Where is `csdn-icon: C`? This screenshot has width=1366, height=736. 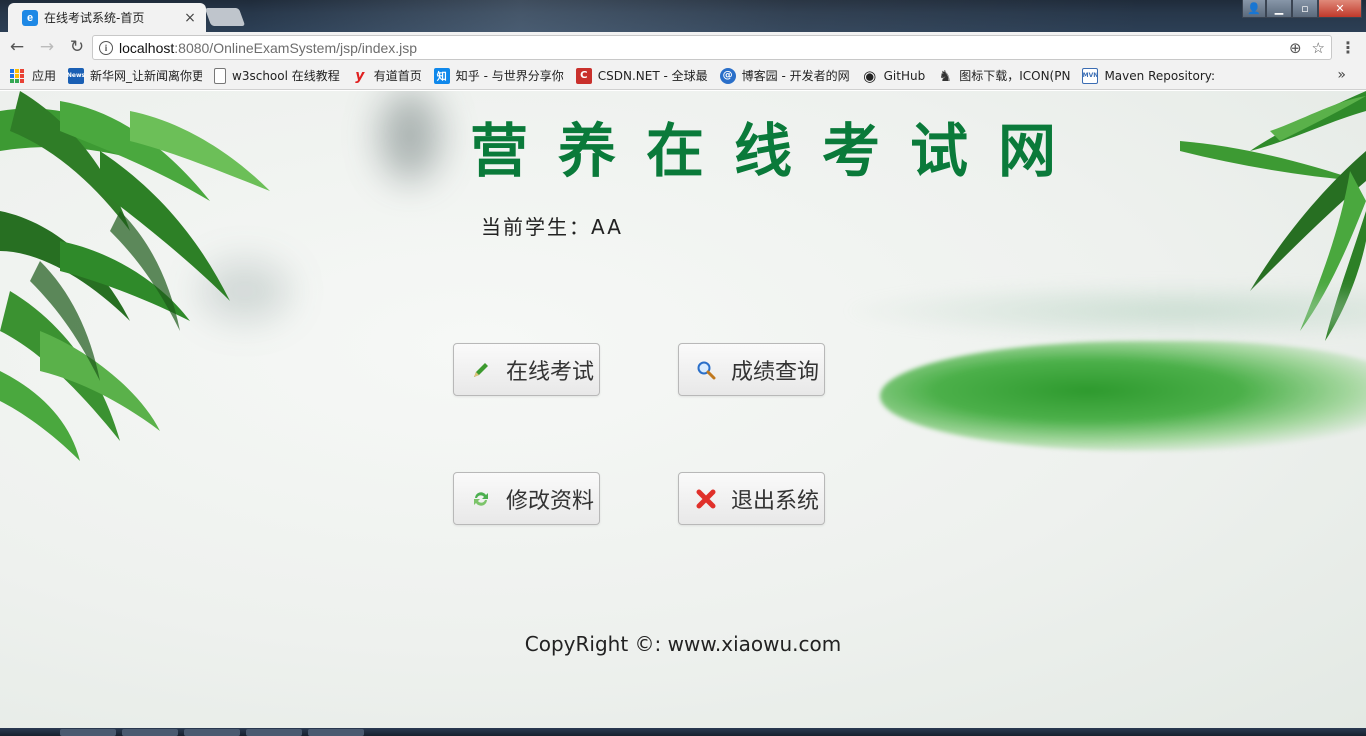 csdn-icon: C is located at coordinates (583, 75).